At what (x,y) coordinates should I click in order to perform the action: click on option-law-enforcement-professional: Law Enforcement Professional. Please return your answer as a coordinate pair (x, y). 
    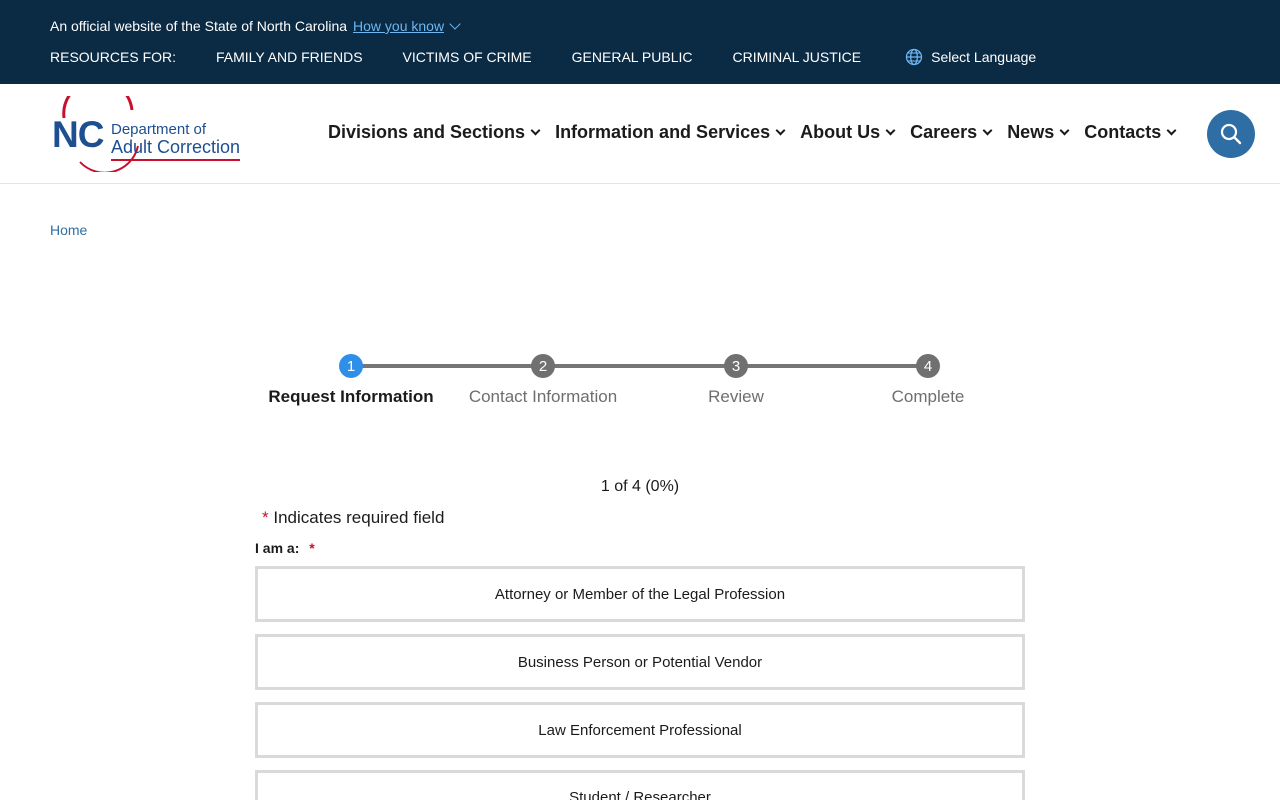
    Looking at the image, I should click on (640, 730).